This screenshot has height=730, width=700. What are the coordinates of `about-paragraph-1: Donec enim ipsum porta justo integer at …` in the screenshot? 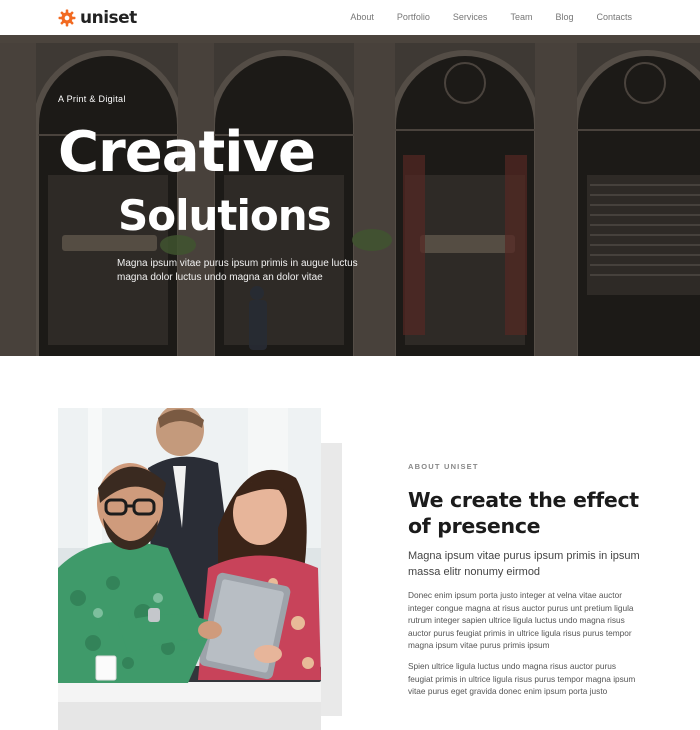 It's located at (521, 620).